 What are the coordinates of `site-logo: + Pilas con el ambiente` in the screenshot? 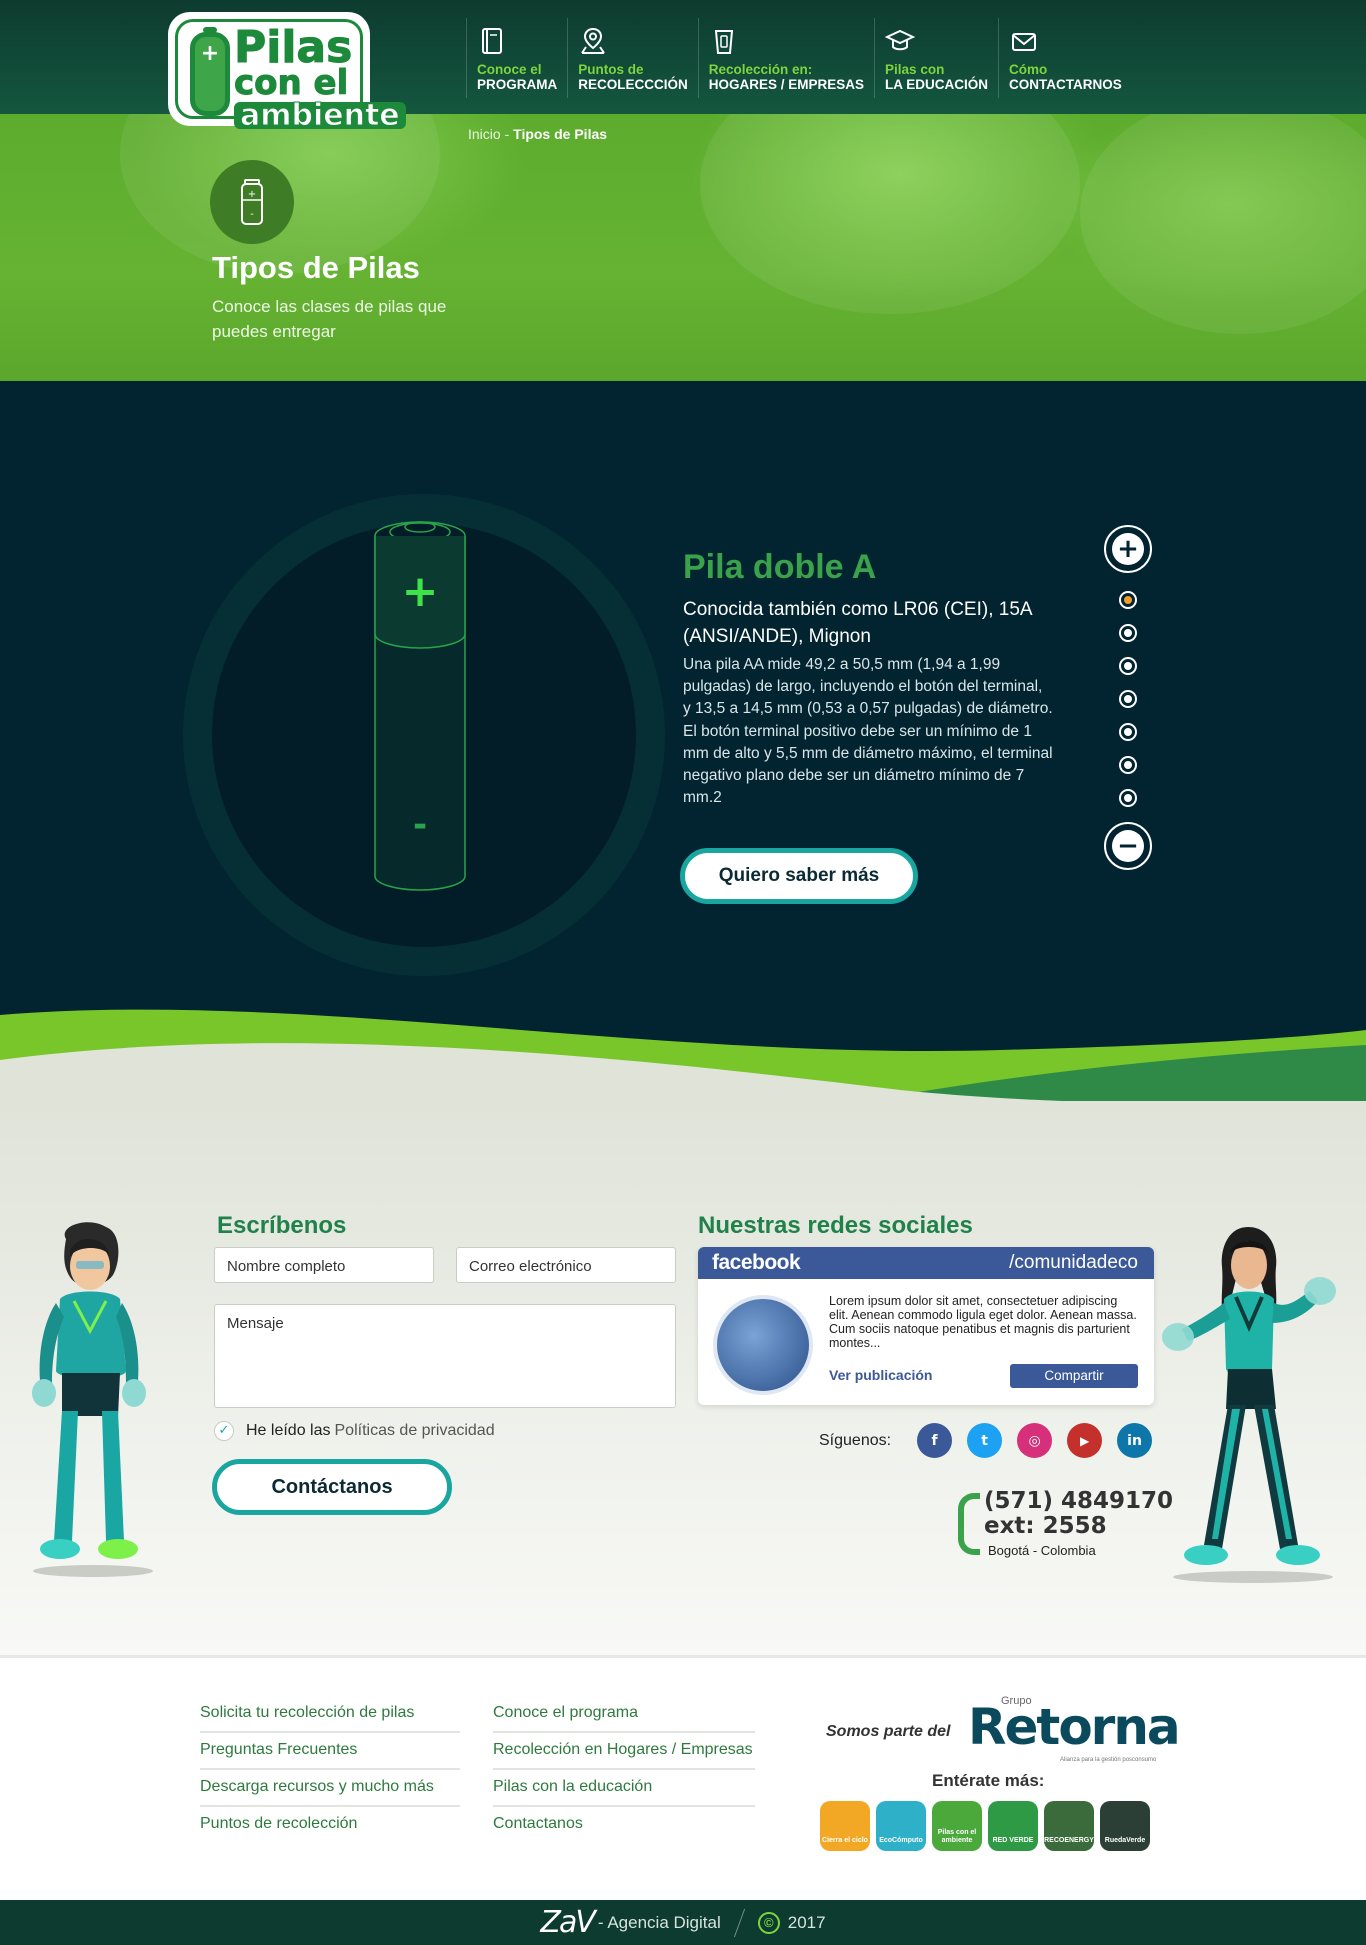 It's located at (287, 71).